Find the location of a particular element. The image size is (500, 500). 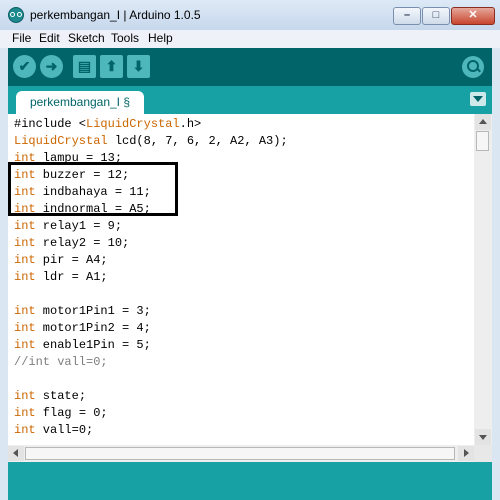

annotation-highlight-box is located at coordinates (93, 189).